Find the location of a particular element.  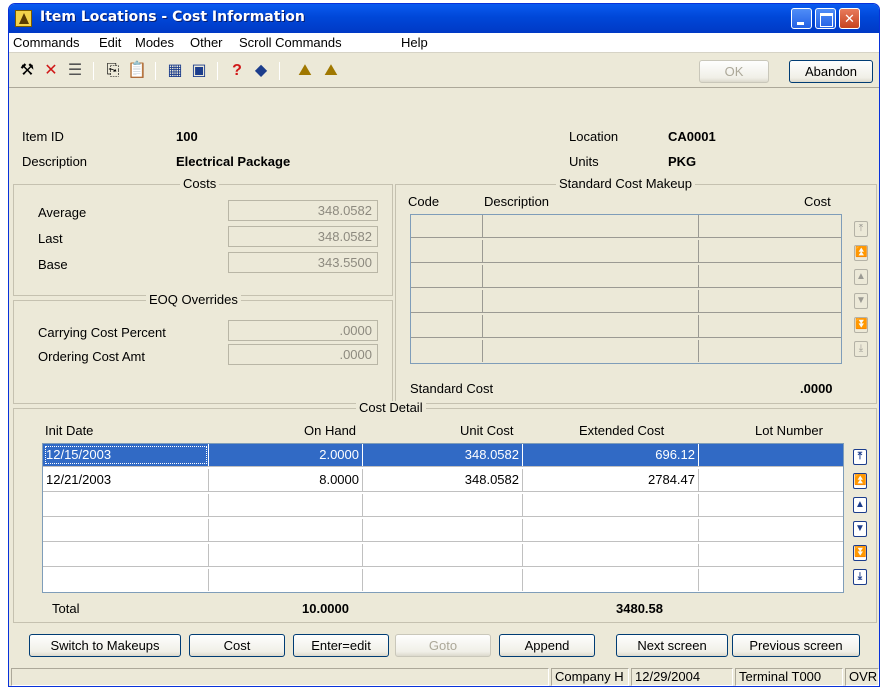

description-column-header: Description is located at coordinates (517, 201).